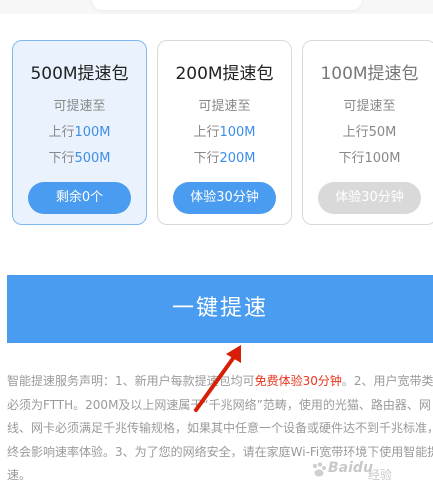  What do you see at coordinates (350, 468) in the screenshot?
I see `watermark-brand: Baidu` at bounding box center [350, 468].